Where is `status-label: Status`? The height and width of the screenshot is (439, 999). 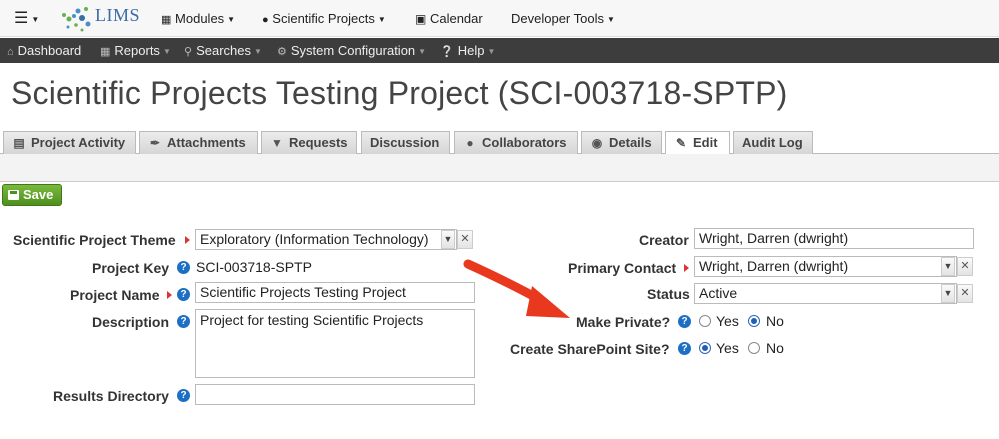 status-label: Status is located at coordinates (668, 294).